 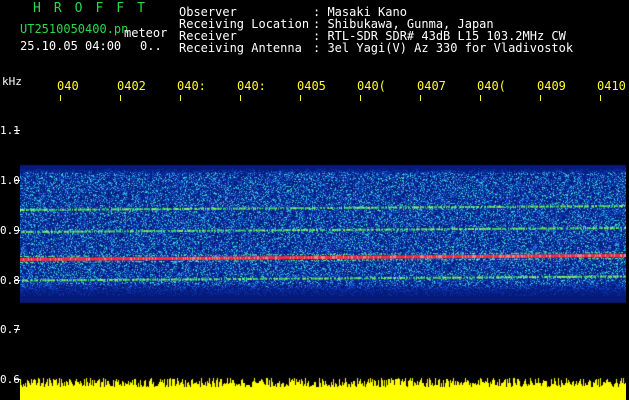 What do you see at coordinates (71, 46) in the screenshot?
I see `datetime: 25.10.05 04:00` at bounding box center [71, 46].